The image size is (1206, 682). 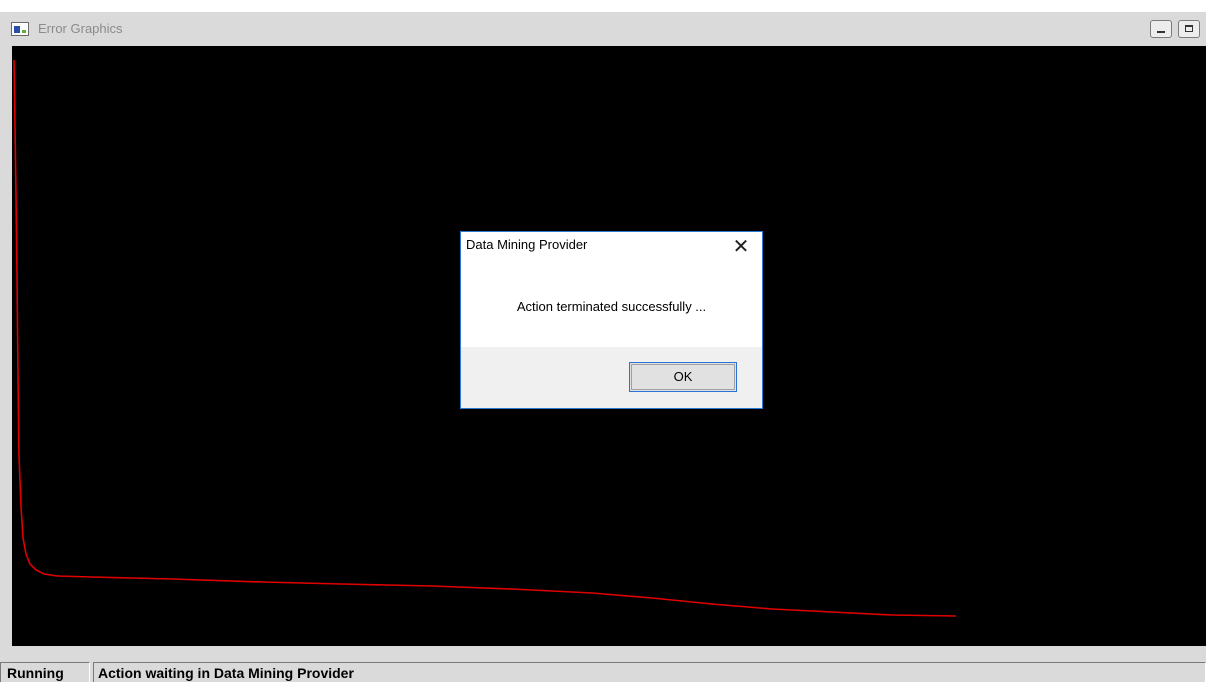 I want to click on maximize-button, so click(x=1189, y=29).